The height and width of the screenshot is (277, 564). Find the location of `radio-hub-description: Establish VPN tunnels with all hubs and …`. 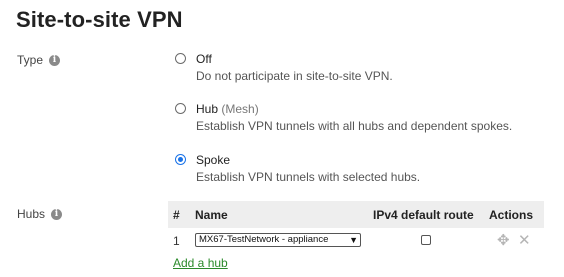

radio-hub-description: Establish VPN tunnels with all hubs and … is located at coordinates (354, 126).